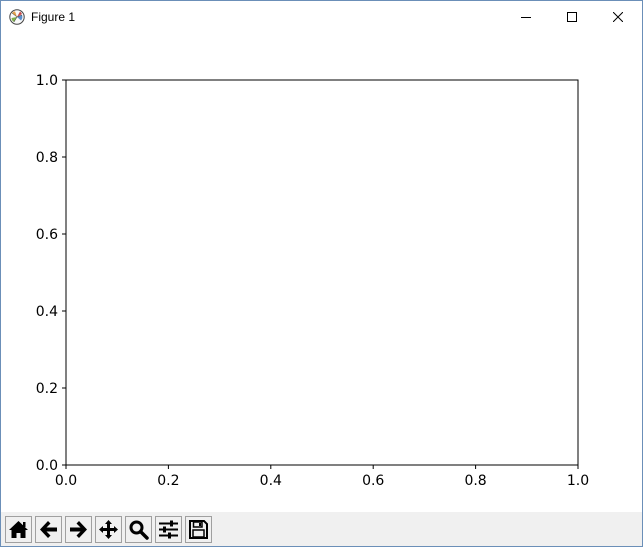  What do you see at coordinates (47, 312) in the screenshot?
I see `y-tick-label: 0.4` at bounding box center [47, 312].